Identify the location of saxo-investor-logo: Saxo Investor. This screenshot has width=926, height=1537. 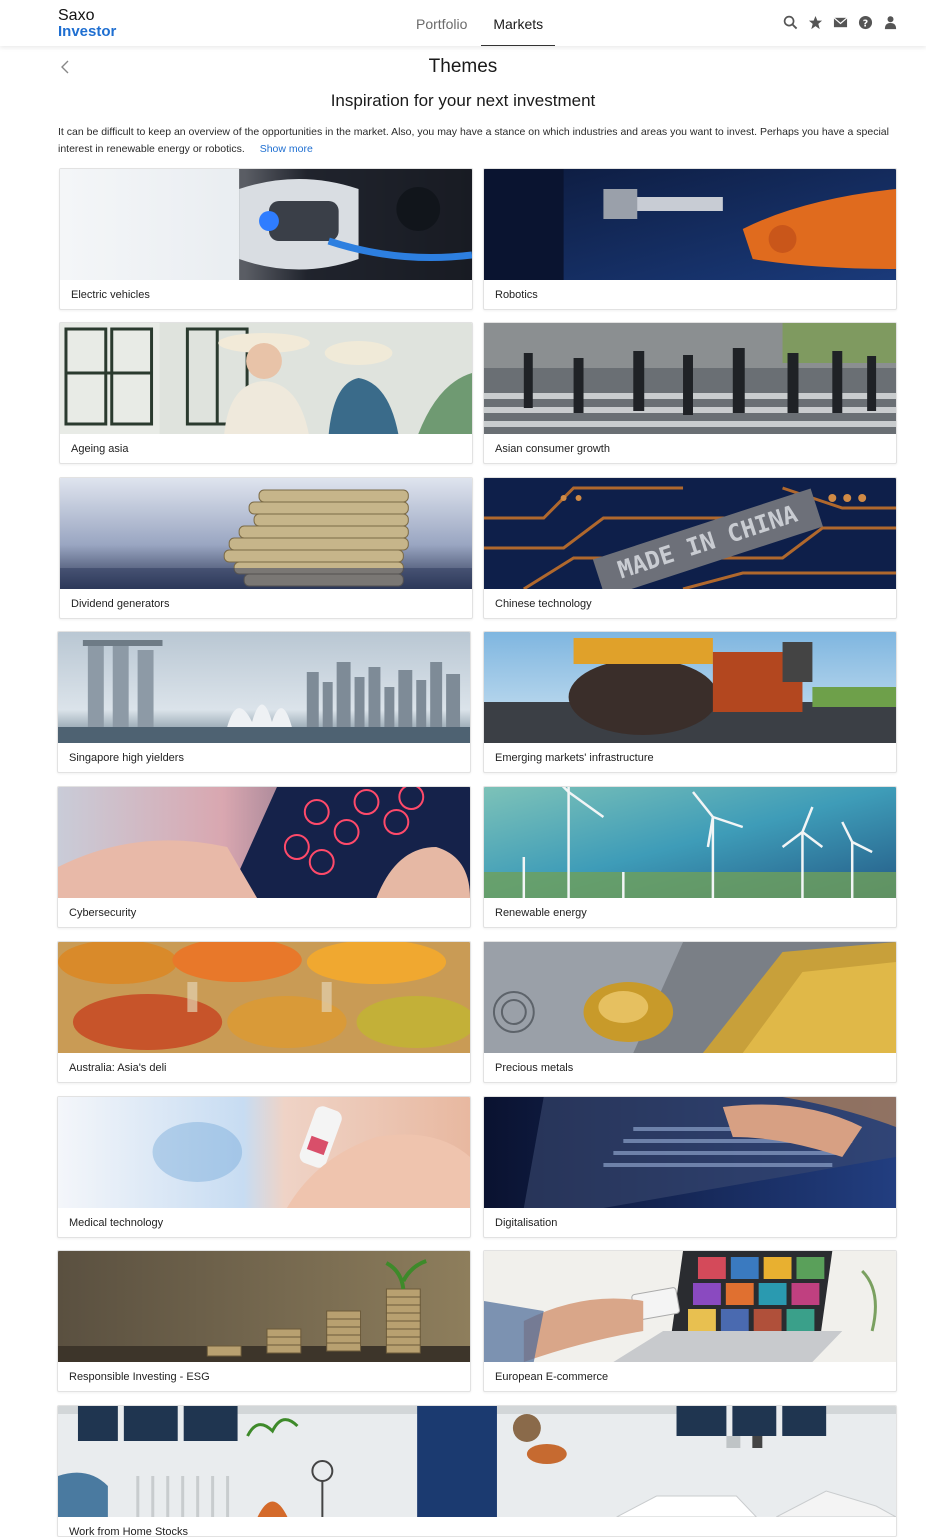
(87, 24).